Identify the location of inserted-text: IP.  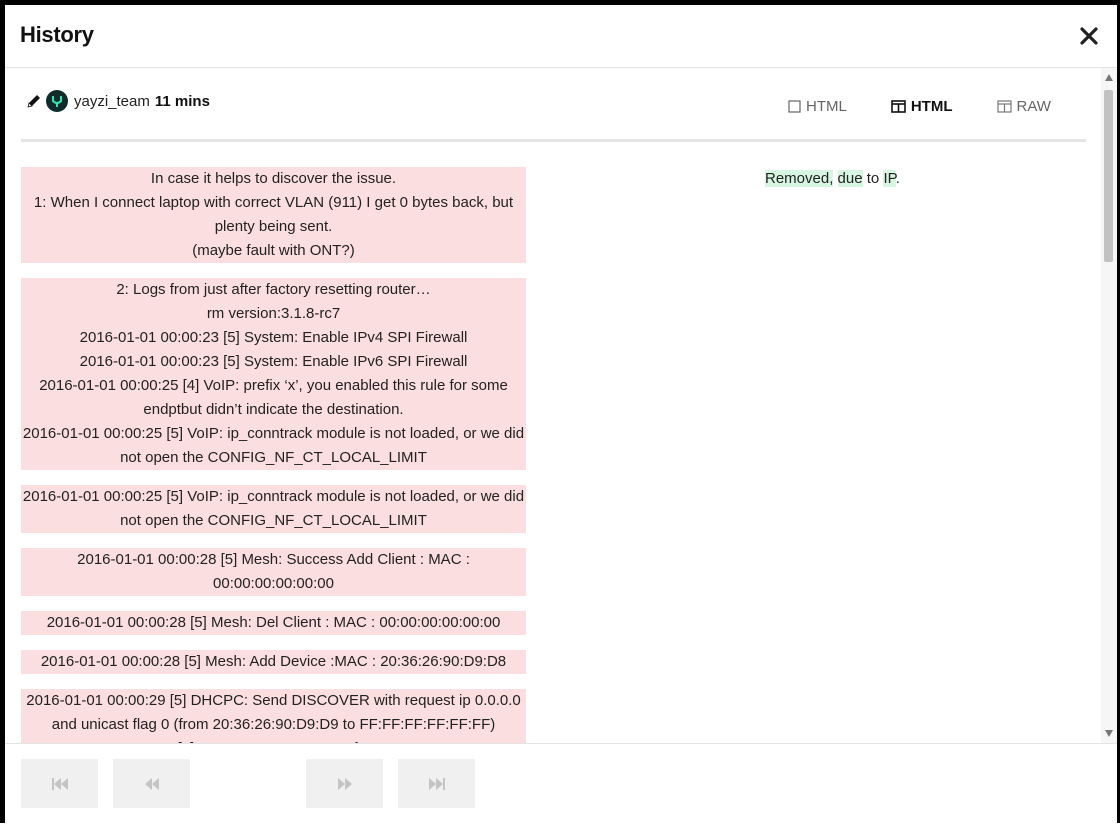
(889, 178).